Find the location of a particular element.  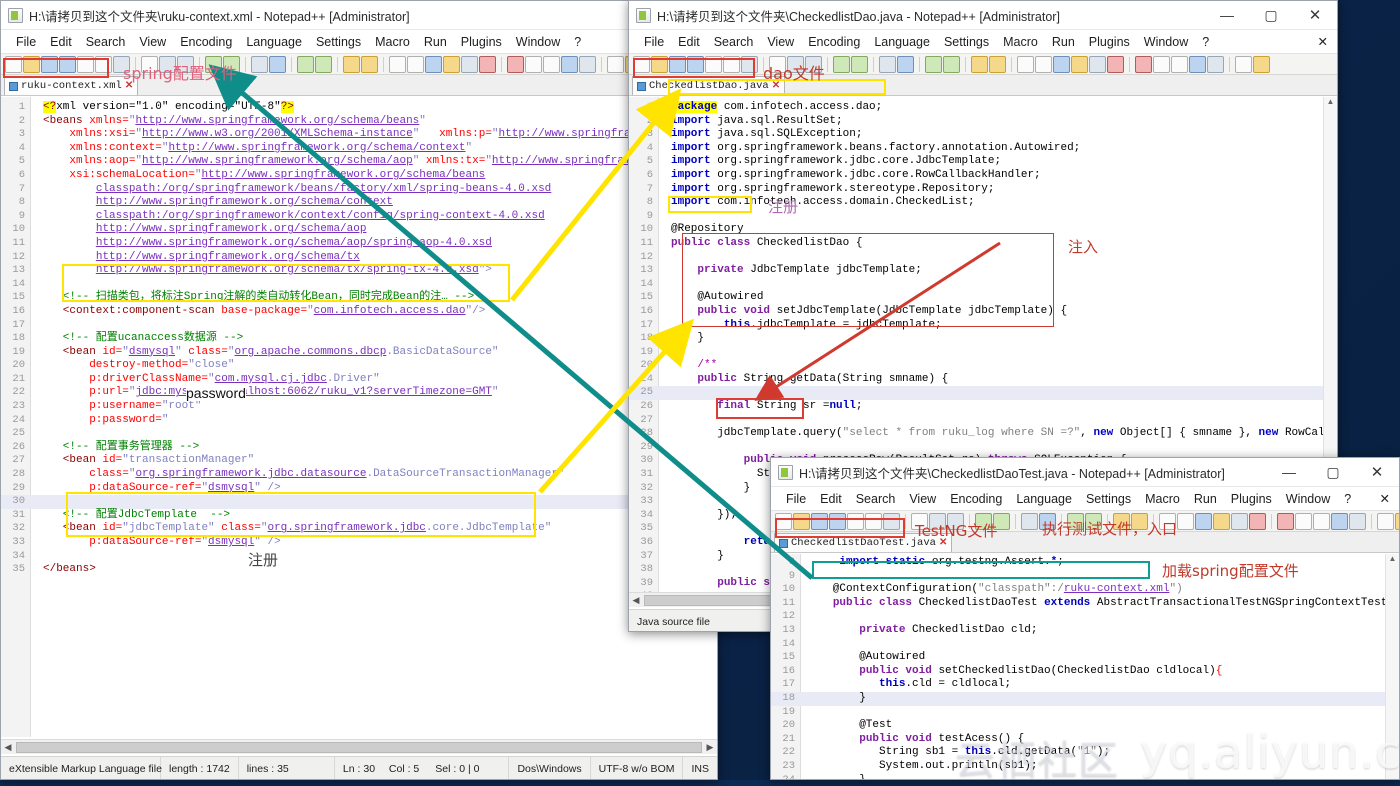

close-all-icon is located at coordinates (873, 521).